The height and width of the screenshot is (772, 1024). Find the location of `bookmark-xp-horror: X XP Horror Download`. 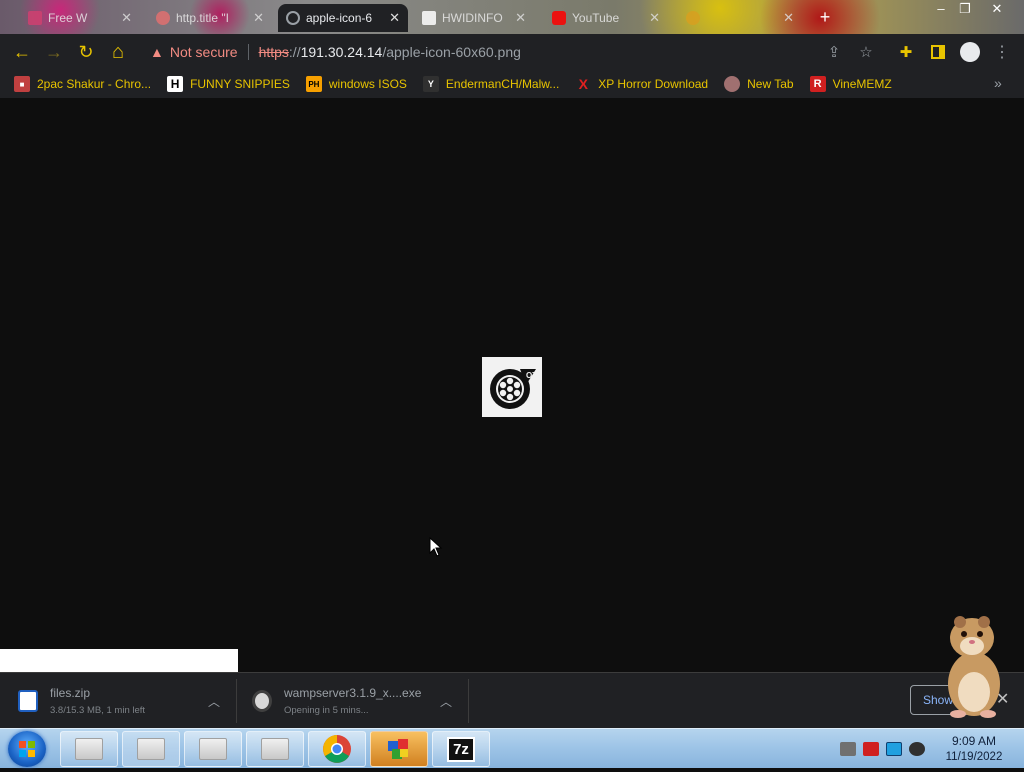

bookmark-xp-horror: X XP Horror Download is located at coordinates (642, 84).